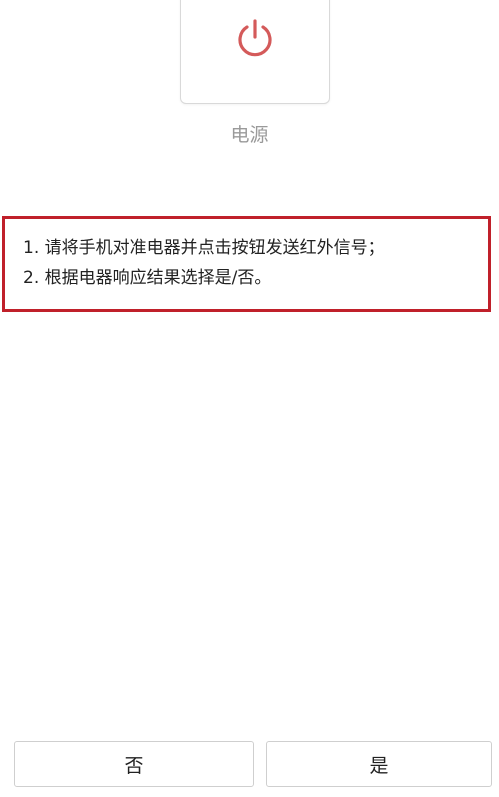 The height and width of the screenshot is (797, 499). I want to click on yes-button: 是, so click(379, 764).